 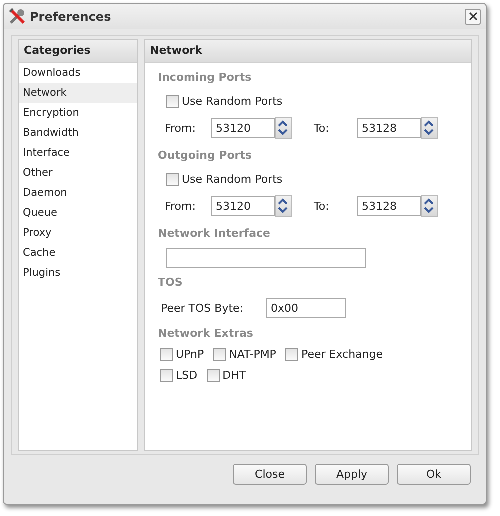 What do you see at coordinates (78, 73) in the screenshot?
I see `category-item: Downloads` at bounding box center [78, 73].